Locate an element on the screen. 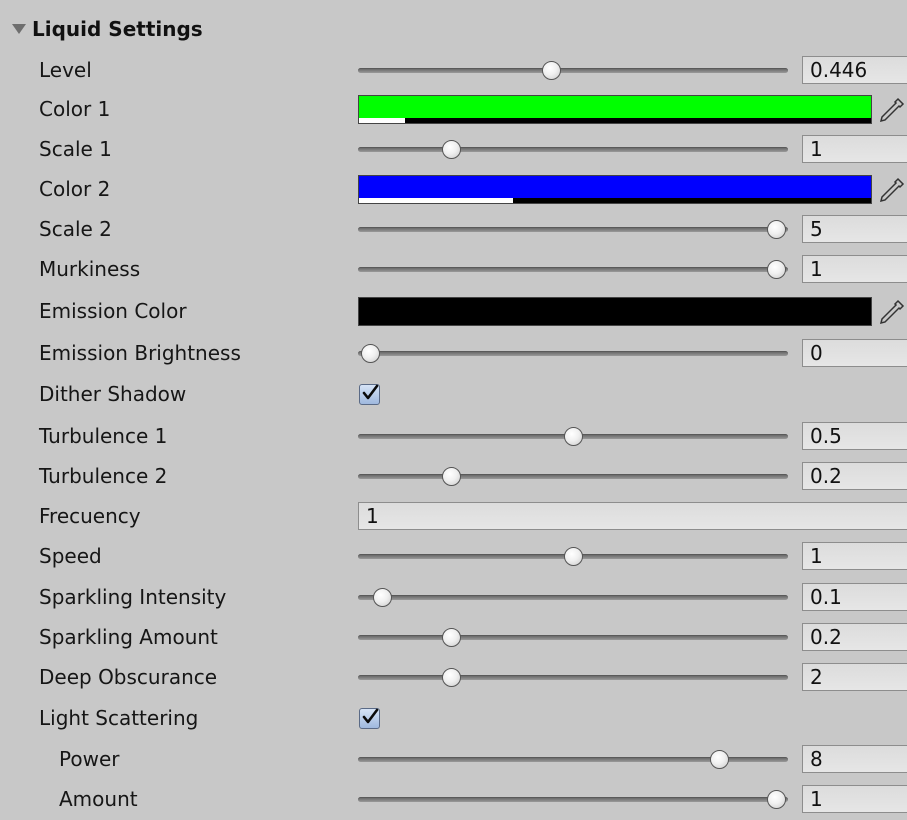 The image size is (907, 820). scale1-label: Scale 1 is located at coordinates (75, 149).